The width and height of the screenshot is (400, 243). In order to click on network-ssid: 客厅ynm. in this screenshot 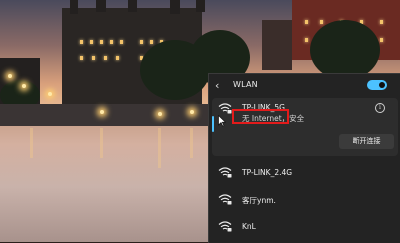, I will do `click(259, 200)`.